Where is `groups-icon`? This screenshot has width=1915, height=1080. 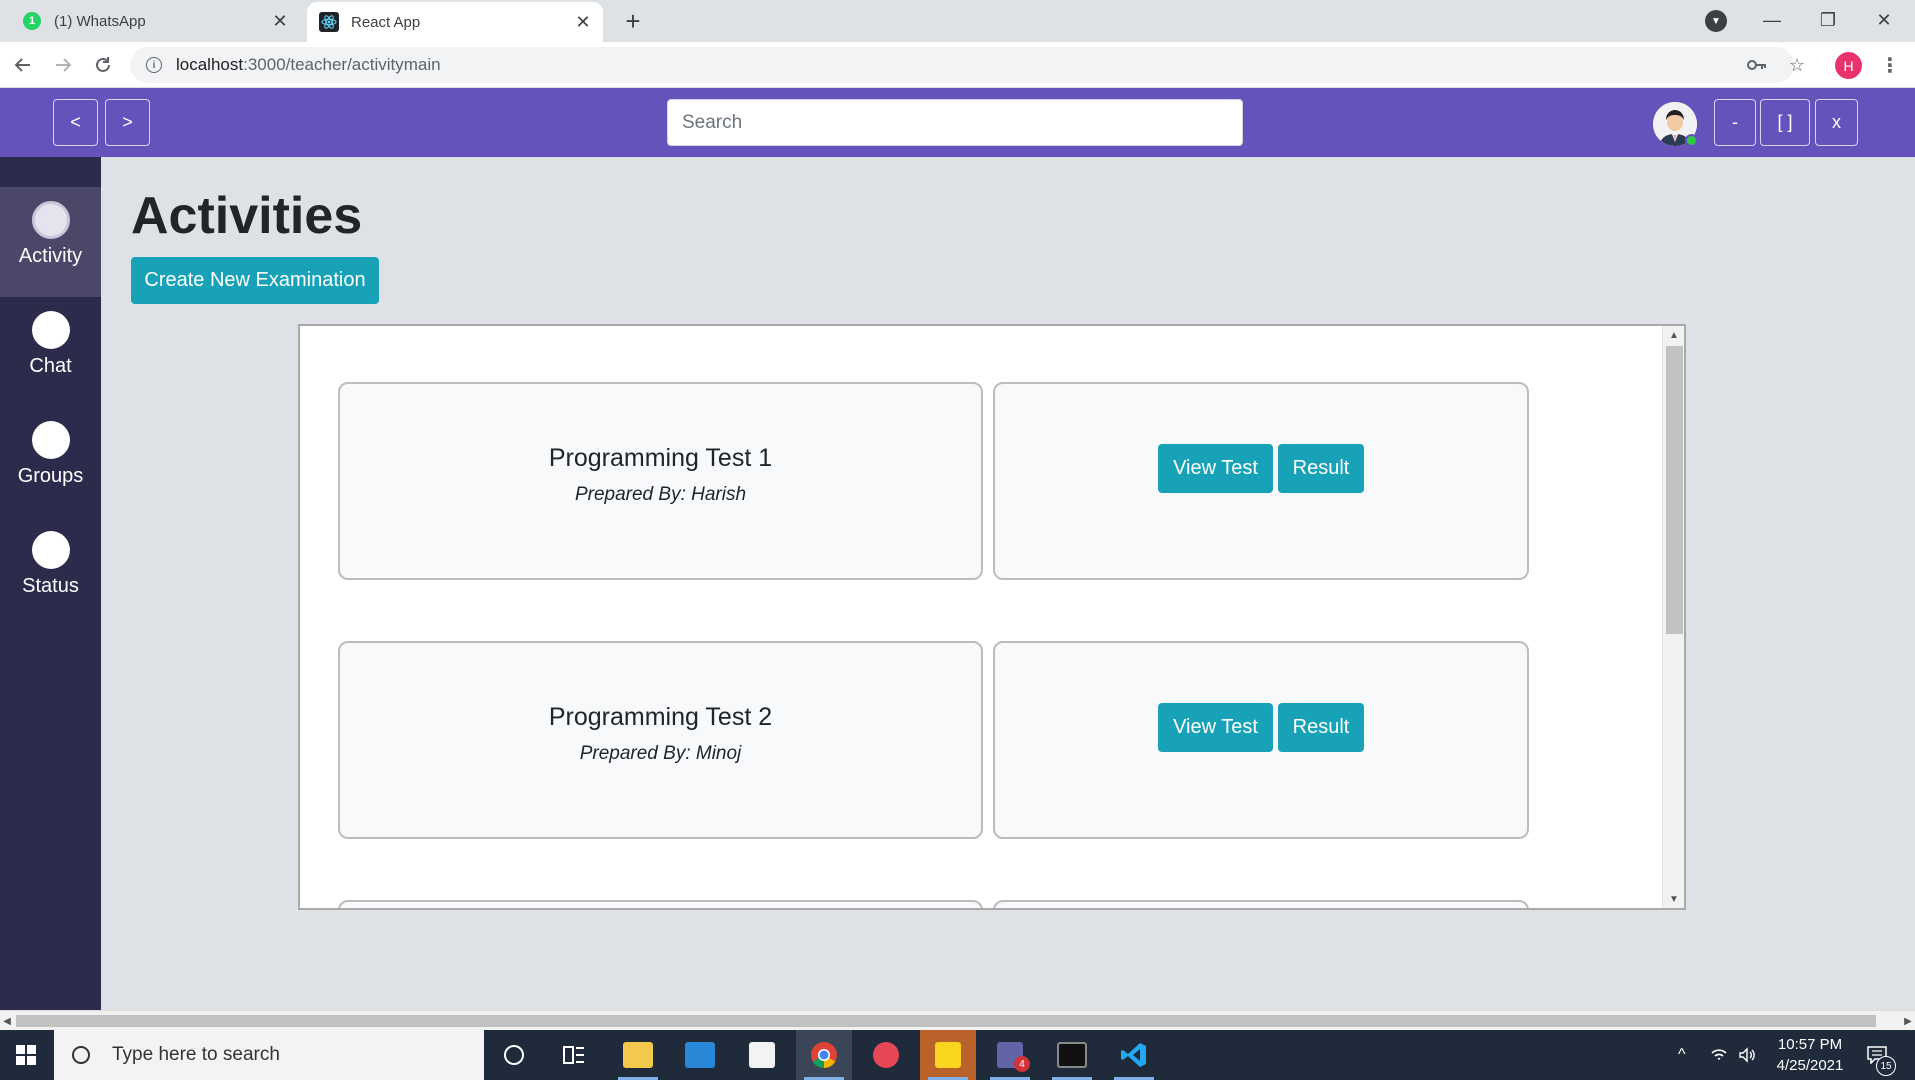
groups-icon is located at coordinates (50, 440).